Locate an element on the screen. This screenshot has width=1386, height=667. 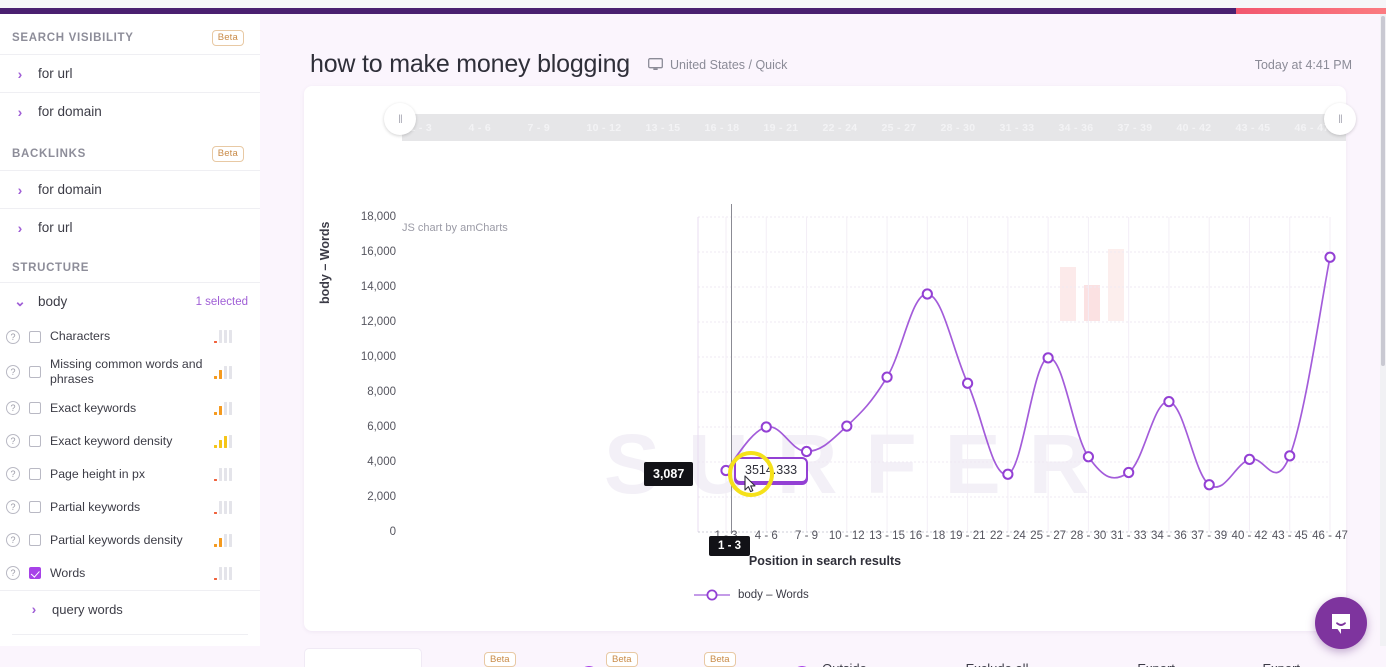
x-tick-label: 4 - 6 is located at coordinates (766, 536).